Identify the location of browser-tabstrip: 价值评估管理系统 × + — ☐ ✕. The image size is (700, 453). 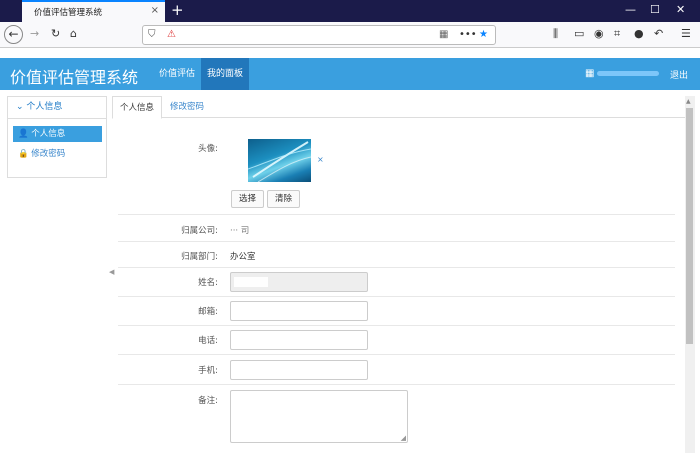
(350, 11).